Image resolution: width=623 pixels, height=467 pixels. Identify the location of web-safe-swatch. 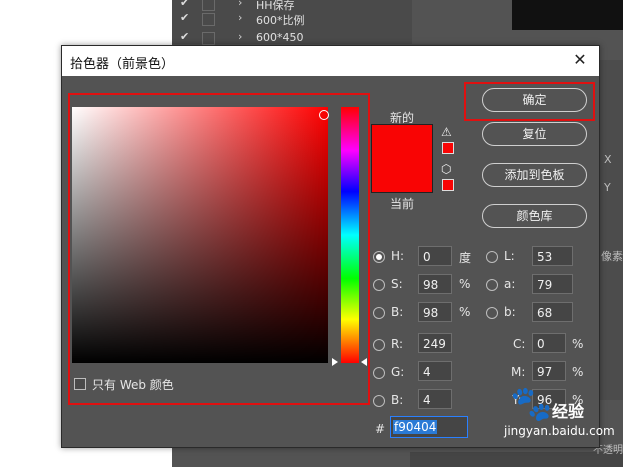
(448, 185).